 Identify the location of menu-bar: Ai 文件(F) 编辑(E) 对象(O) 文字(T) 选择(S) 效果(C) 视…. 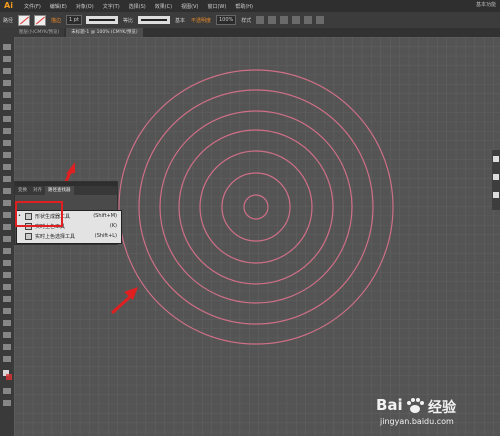
(250, 6).